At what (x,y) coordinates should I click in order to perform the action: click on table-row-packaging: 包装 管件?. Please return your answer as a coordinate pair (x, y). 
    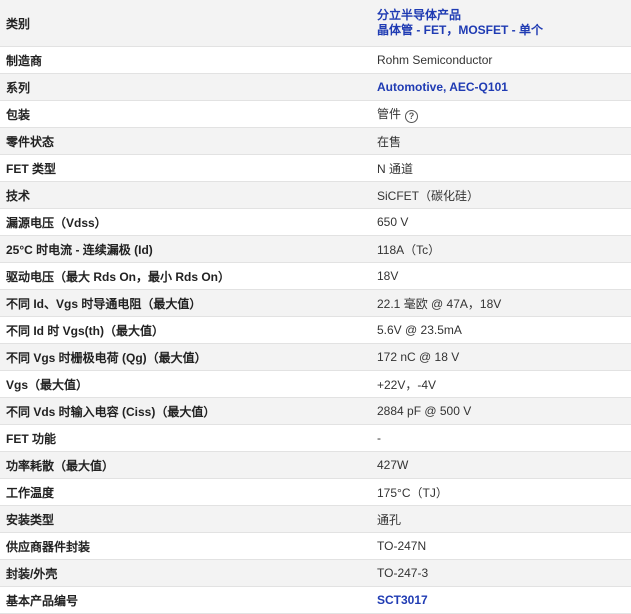
    Looking at the image, I should click on (315, 114).